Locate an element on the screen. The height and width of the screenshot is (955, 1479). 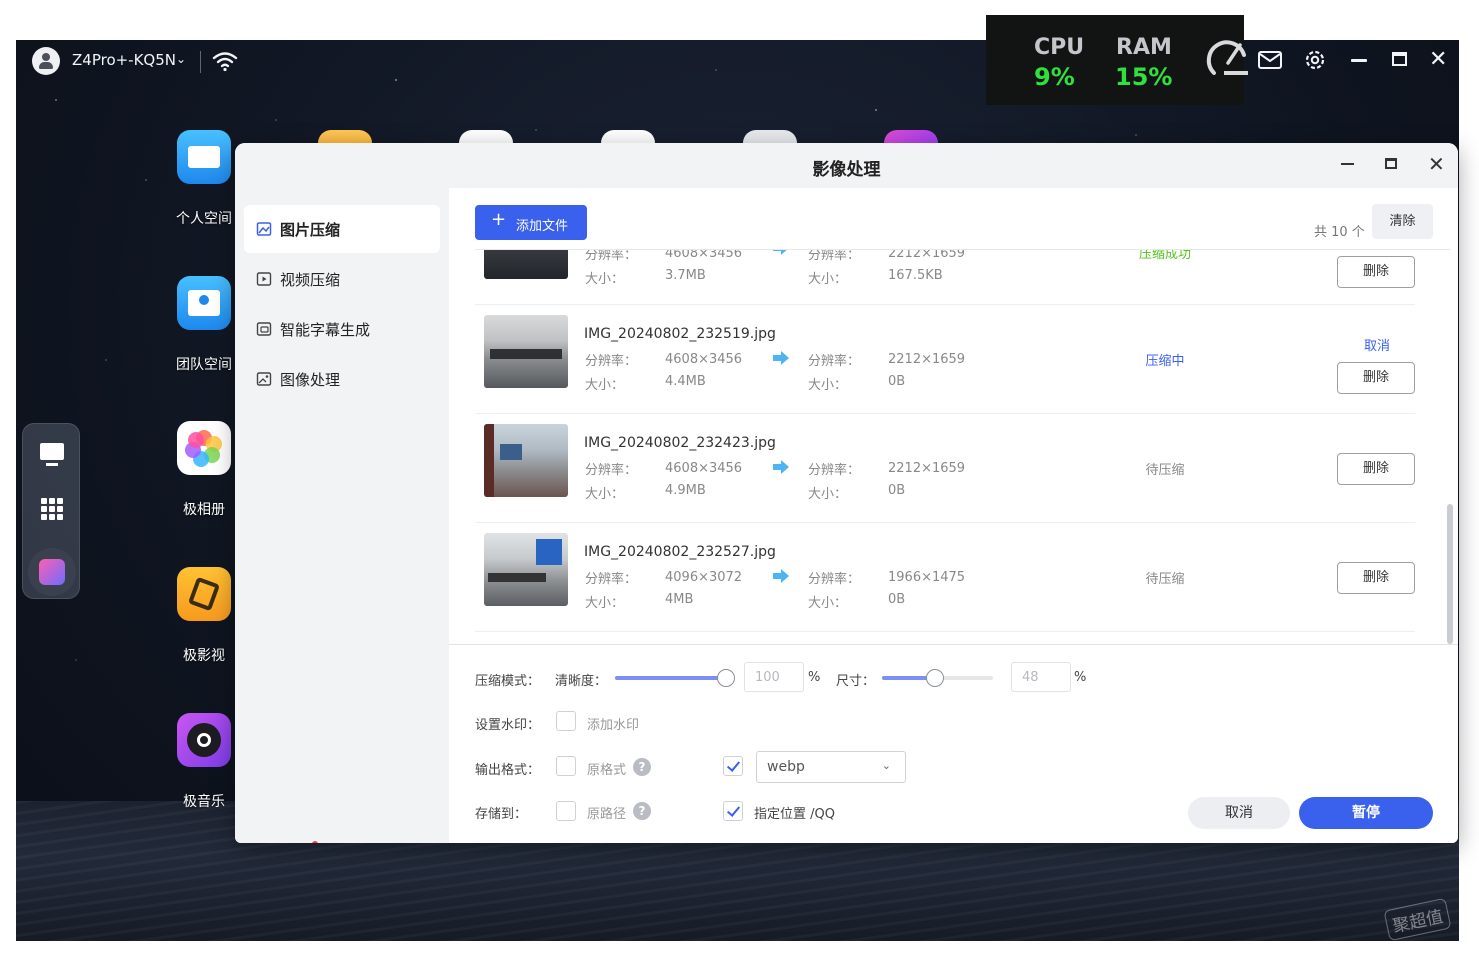
cancel-button: 取消 is located at coordinates (1239, 813).